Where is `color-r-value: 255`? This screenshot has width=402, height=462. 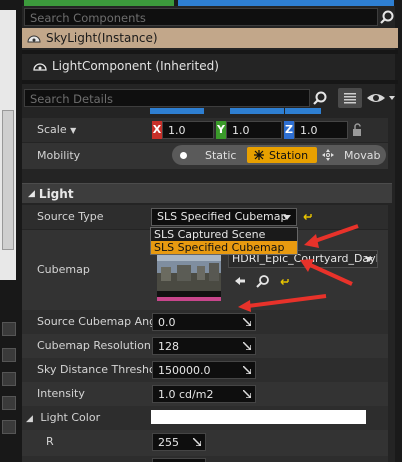 color-r-value: 255 is located at coordinates (168, 442).